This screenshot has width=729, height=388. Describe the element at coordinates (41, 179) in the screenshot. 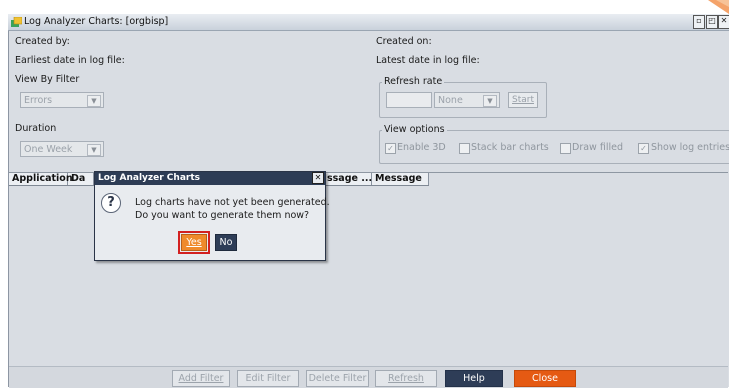

I see `column-application: Application` at that location.